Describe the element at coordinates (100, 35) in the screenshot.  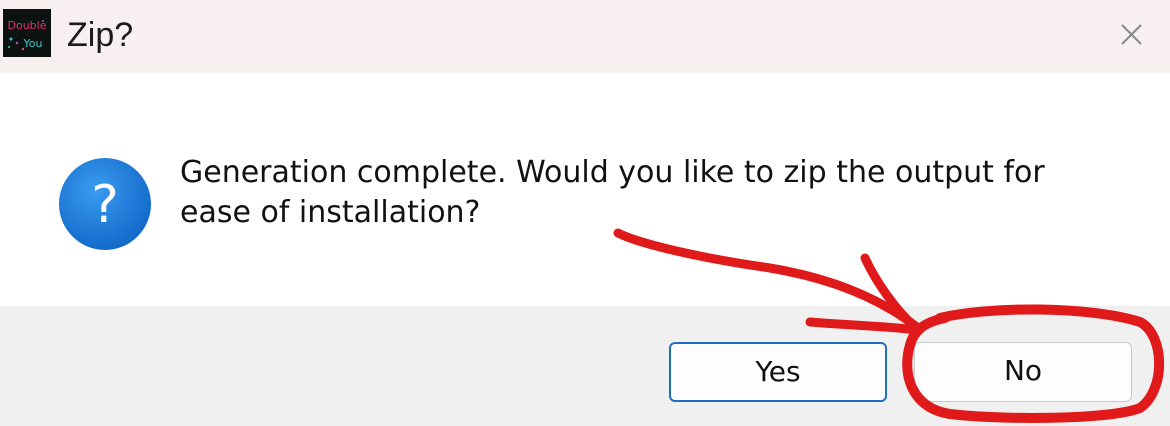
I see `window-title: Zip?` at that location.